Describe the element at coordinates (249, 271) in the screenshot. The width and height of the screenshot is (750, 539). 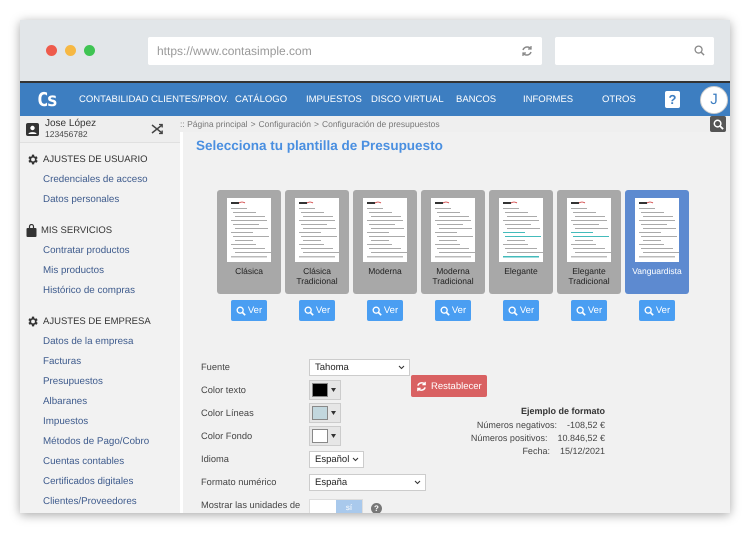
I see `template-name: Clásica` at that location.